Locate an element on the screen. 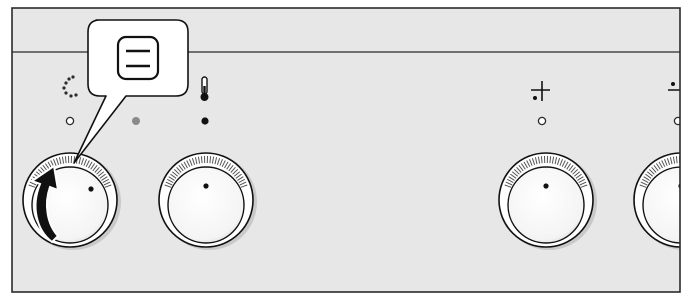 The height and width of the screenshot is (304, 690). indicator-light-gray-icon is located at coordinates (136, 121).